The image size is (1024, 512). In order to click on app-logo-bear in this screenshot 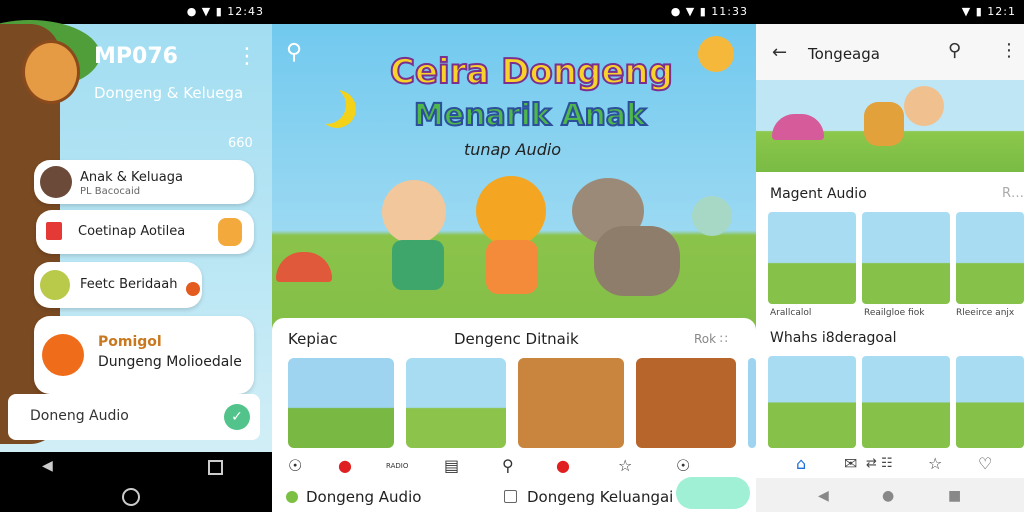, I will do `click(51, 72)`.